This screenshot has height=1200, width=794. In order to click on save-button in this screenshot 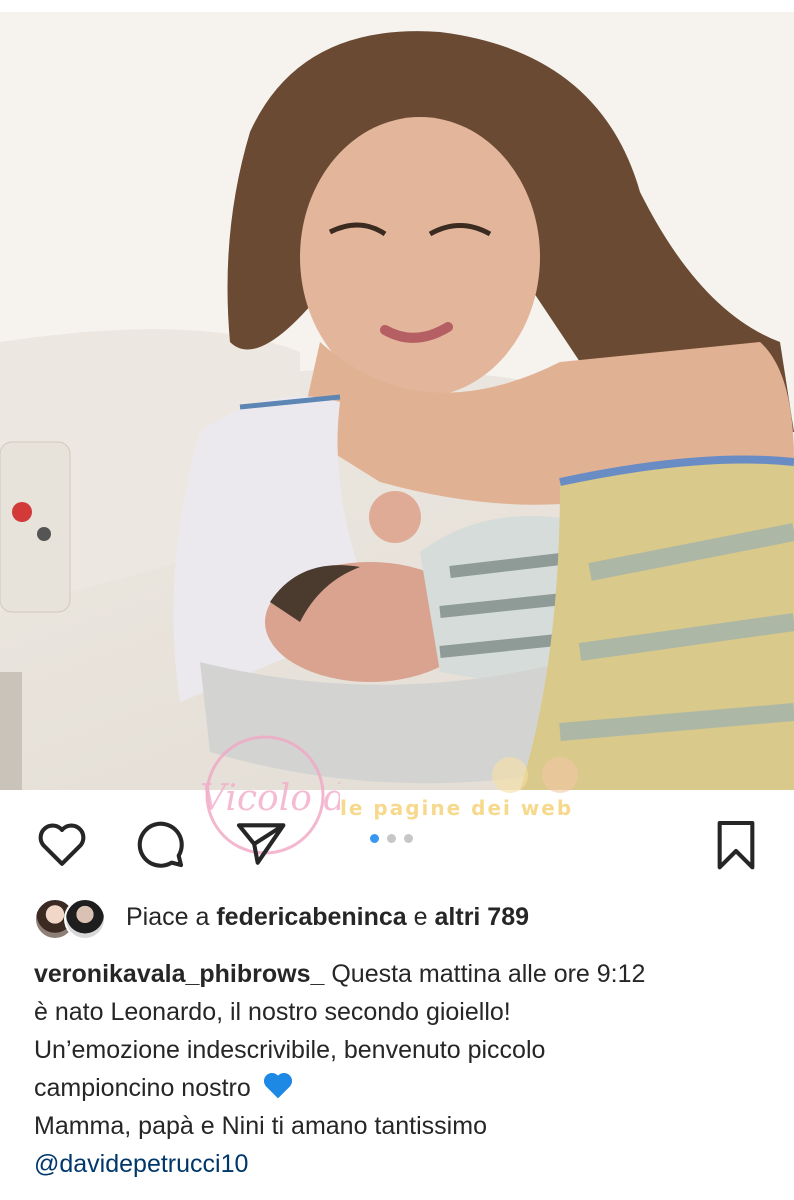, I will do `click(736, 844)`.